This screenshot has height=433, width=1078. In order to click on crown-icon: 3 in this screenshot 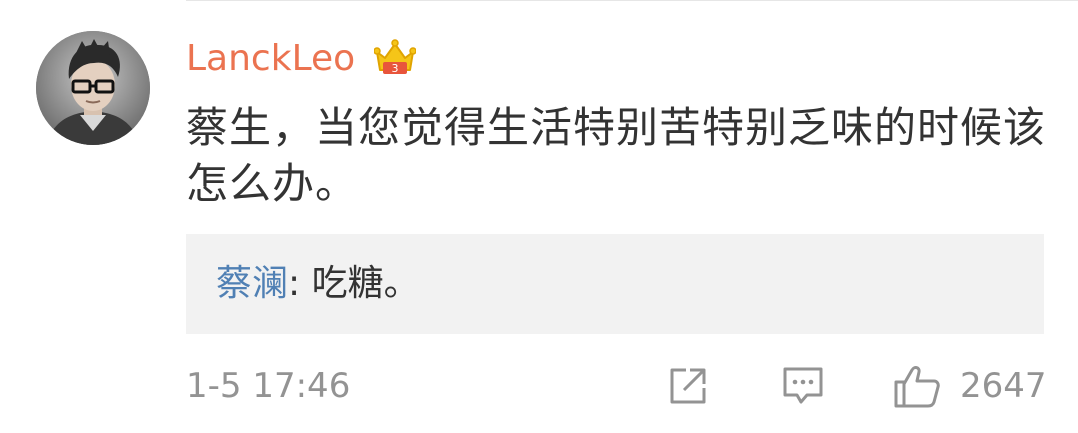, I will do `click(395, 58)`.